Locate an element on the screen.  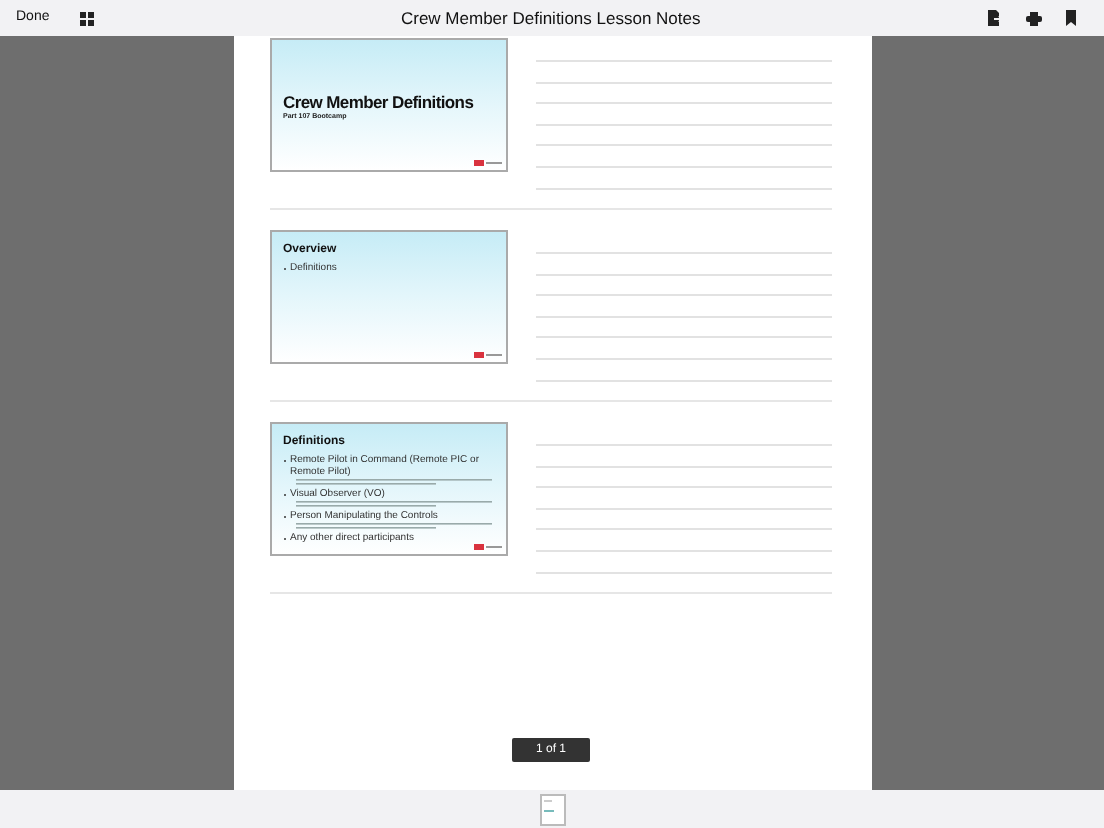
window-title: Crew Member Definitions Lesson Notes is located at coordinates (550, 18).